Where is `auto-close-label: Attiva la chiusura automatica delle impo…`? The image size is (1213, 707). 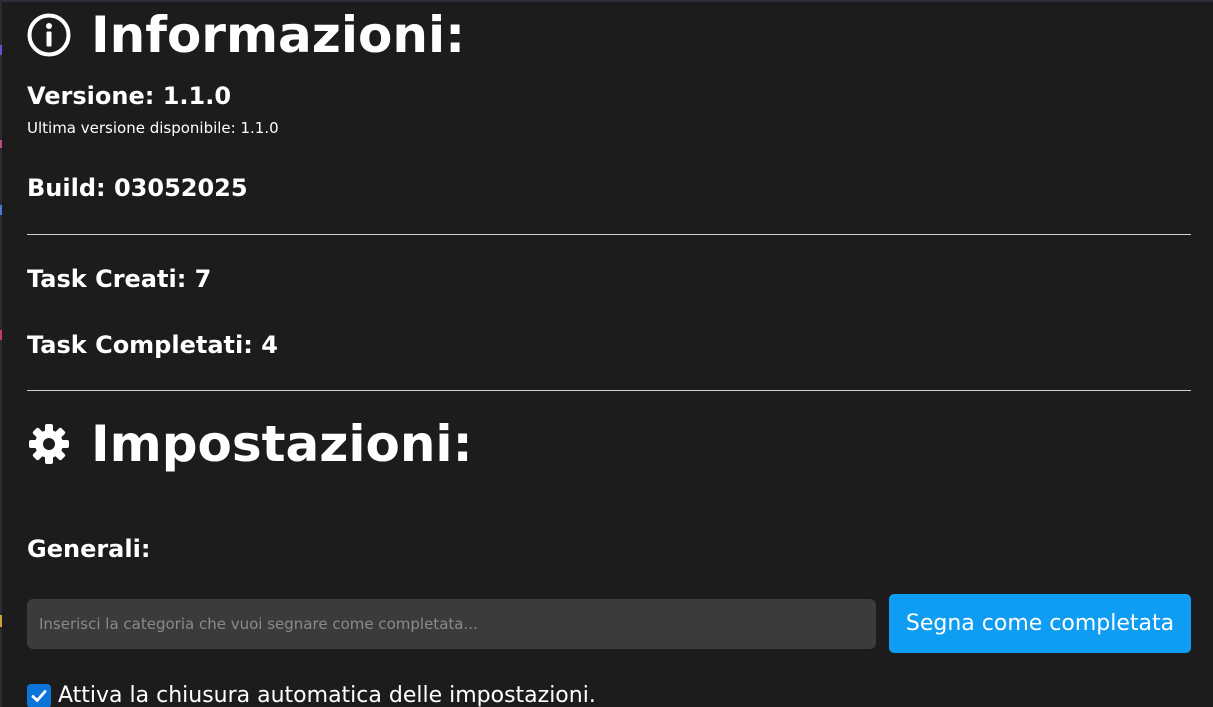 auto-close-label: Attiva la chiusura automatica delle impo… is located at coordinates (327, 695).